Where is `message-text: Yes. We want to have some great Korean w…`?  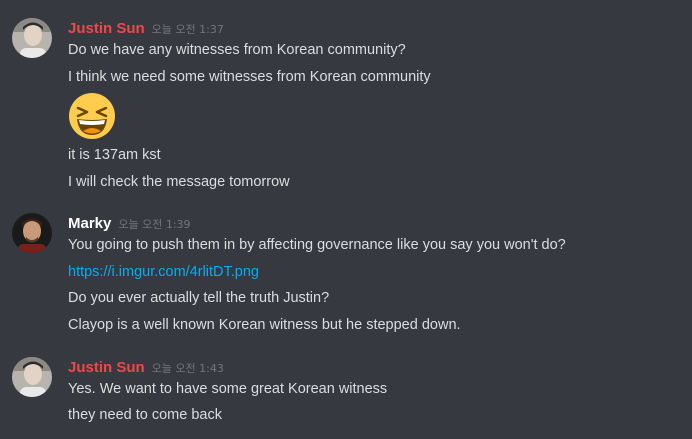
message-text: Yes. We want to have some great Korean w… is located at coordinates (228, 389).